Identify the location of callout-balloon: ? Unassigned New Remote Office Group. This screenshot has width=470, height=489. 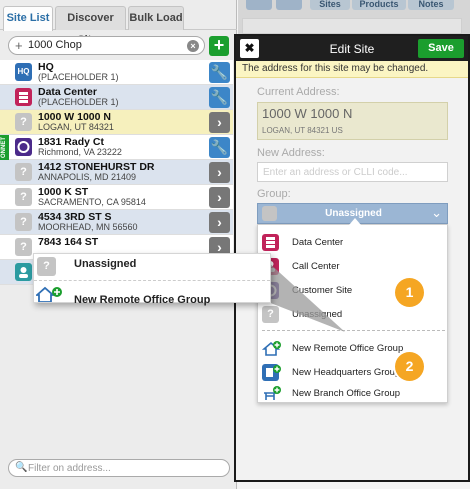
(152, 279).